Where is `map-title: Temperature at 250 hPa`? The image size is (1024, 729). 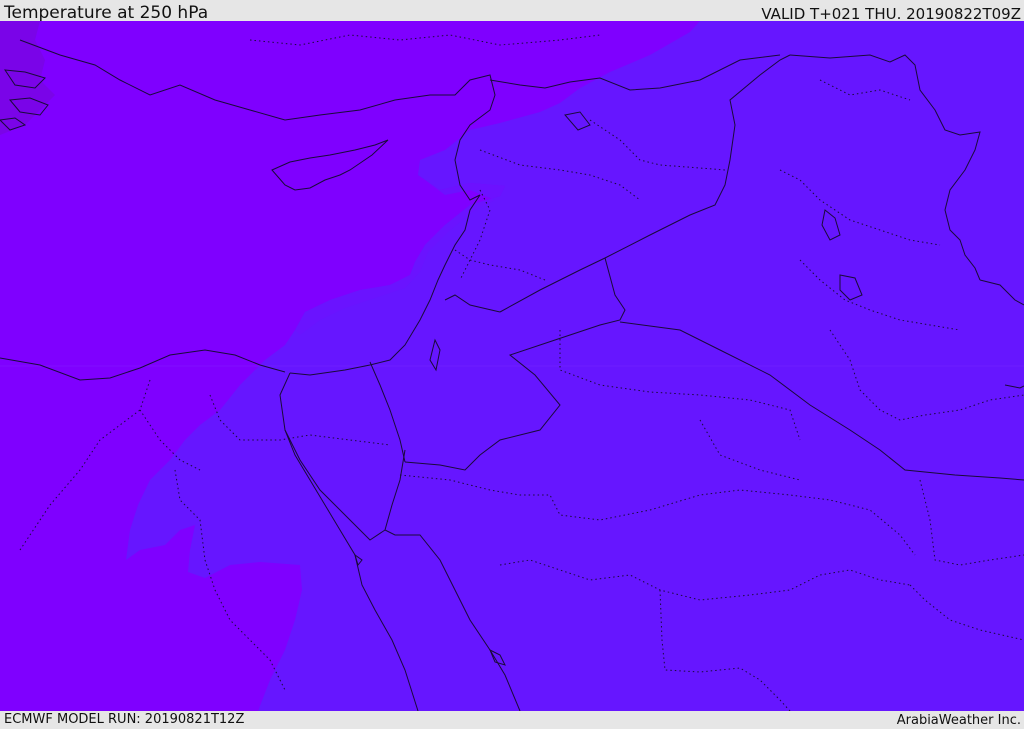 map-title: Temperature at 250 hPa is located at coordinates (106, 13).